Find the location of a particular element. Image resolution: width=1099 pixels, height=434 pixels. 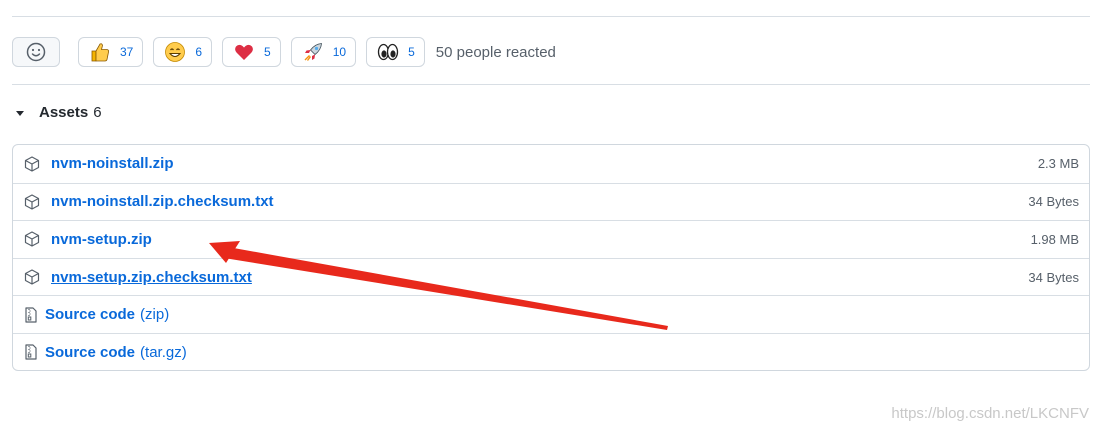

asset-row: nvm-setup.zip 1.98 MB is located at coordinates (551, 239).